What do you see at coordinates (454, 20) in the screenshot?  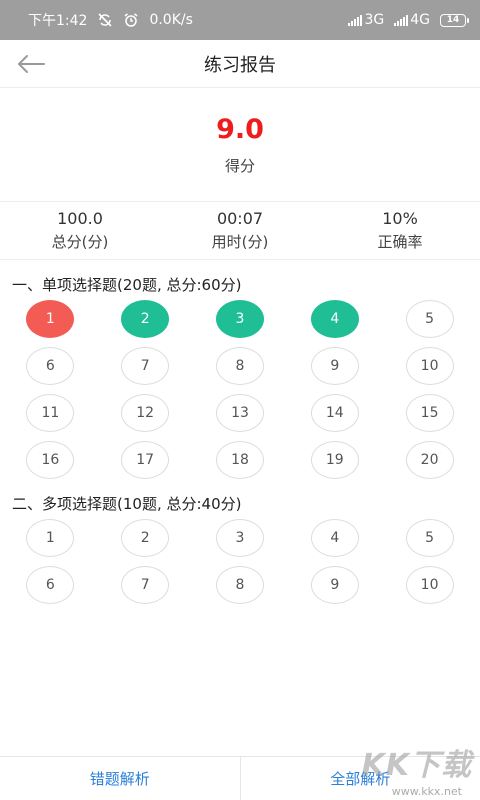 I see `battery-icon: 14` at bounding box center [454, 20].